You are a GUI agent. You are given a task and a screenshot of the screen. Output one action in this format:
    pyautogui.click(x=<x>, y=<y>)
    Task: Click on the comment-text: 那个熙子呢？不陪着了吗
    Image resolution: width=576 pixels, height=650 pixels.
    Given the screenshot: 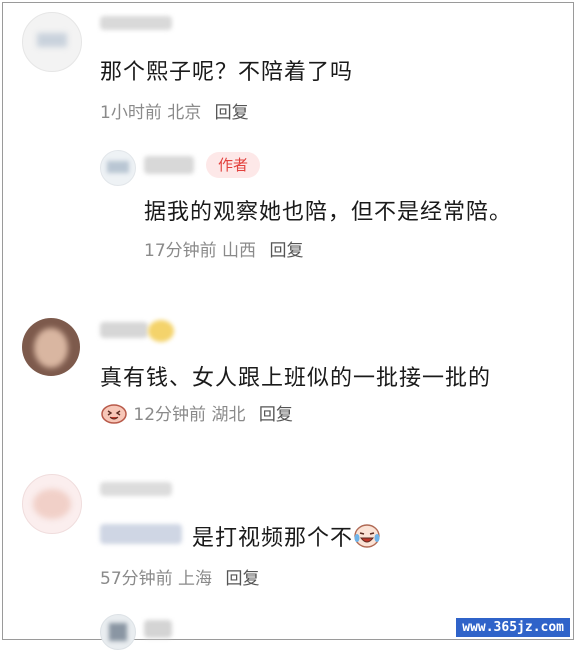 What is the action you would take?
    pyautogui.click(x=227, y=72)
    